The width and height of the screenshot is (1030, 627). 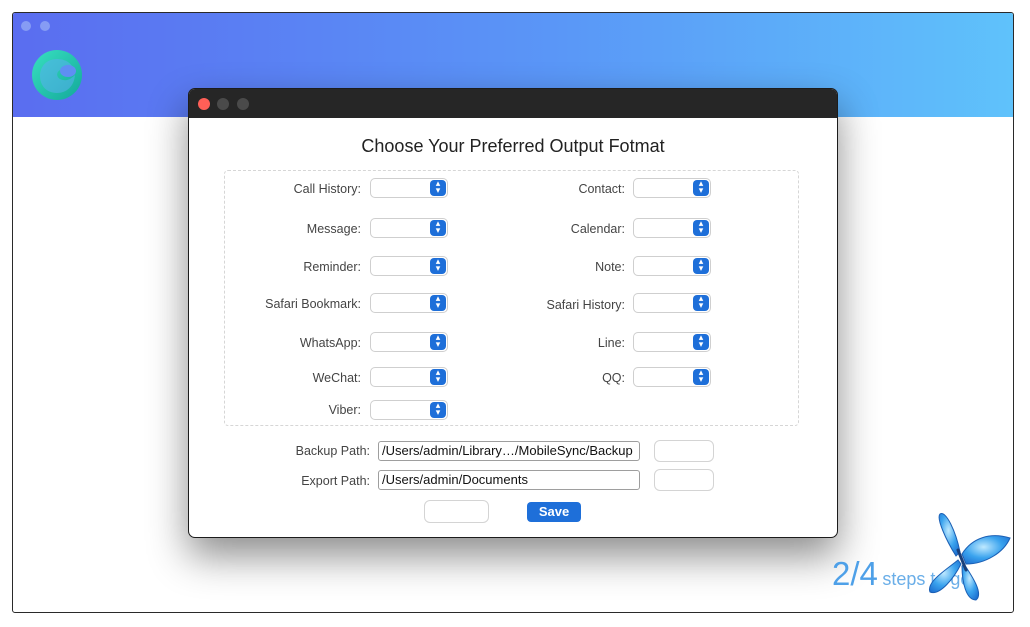 I want to click on note-label: Note:, so click(x=610, y=267).